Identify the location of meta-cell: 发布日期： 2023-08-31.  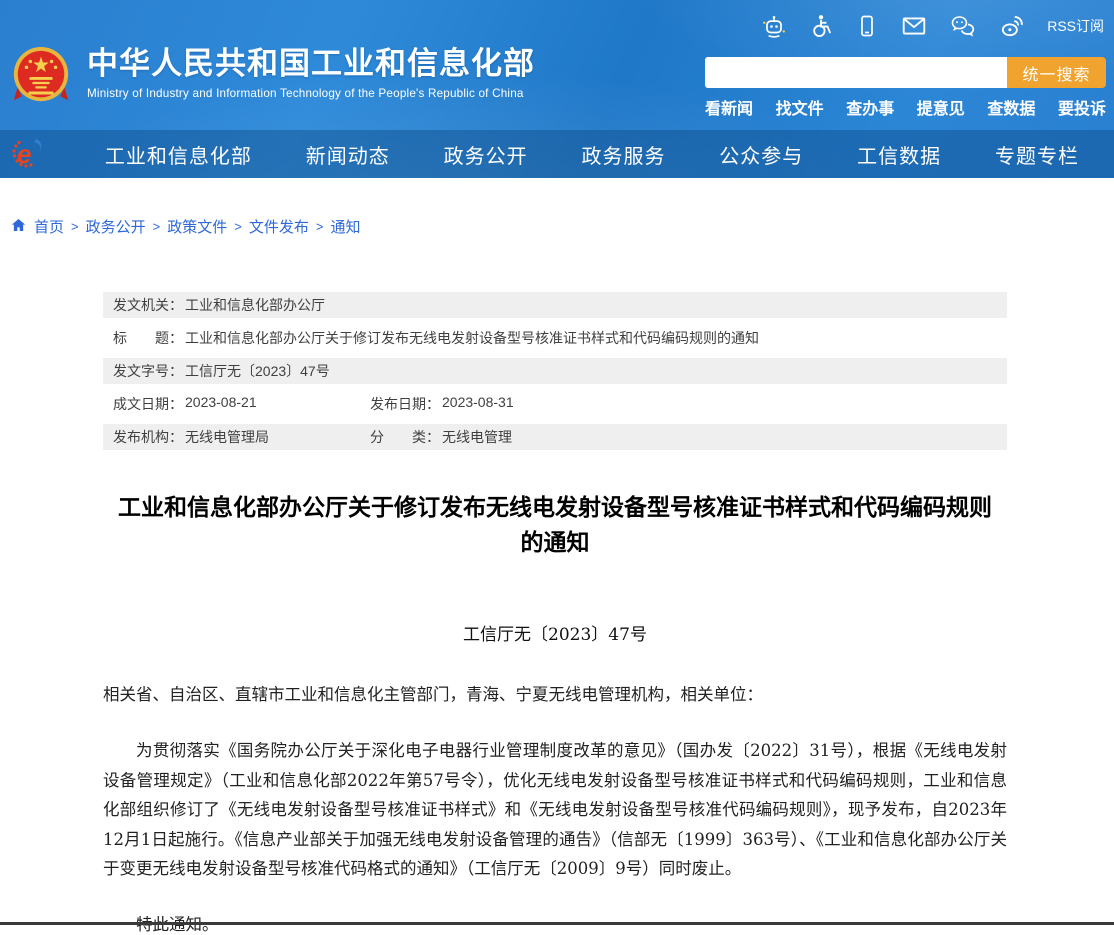
(442, 404).